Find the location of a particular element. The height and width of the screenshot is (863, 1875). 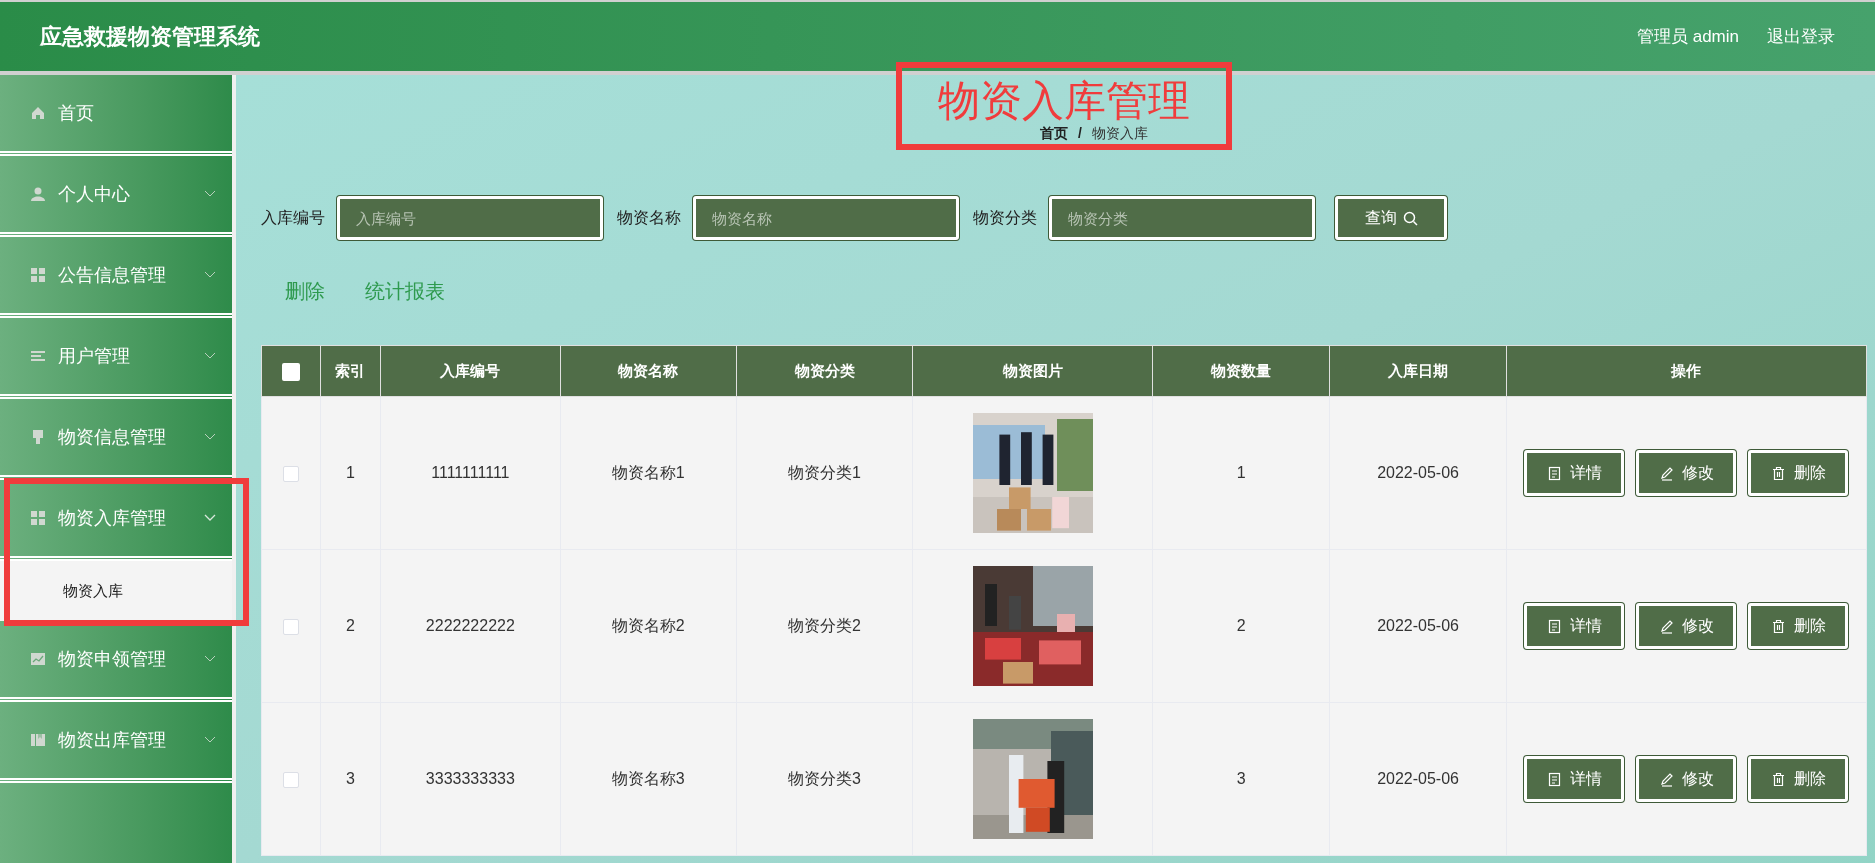

sidebar-item: 首页 is located at coordinates (116, 115).